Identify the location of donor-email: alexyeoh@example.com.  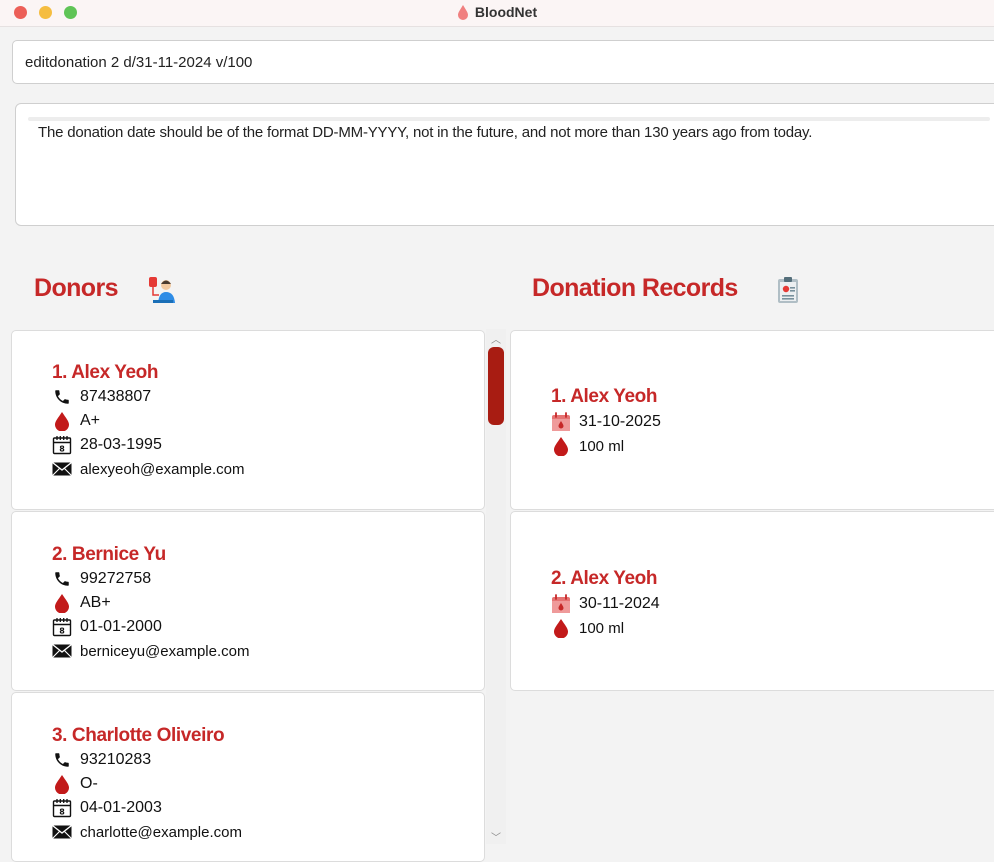
(162, 469).